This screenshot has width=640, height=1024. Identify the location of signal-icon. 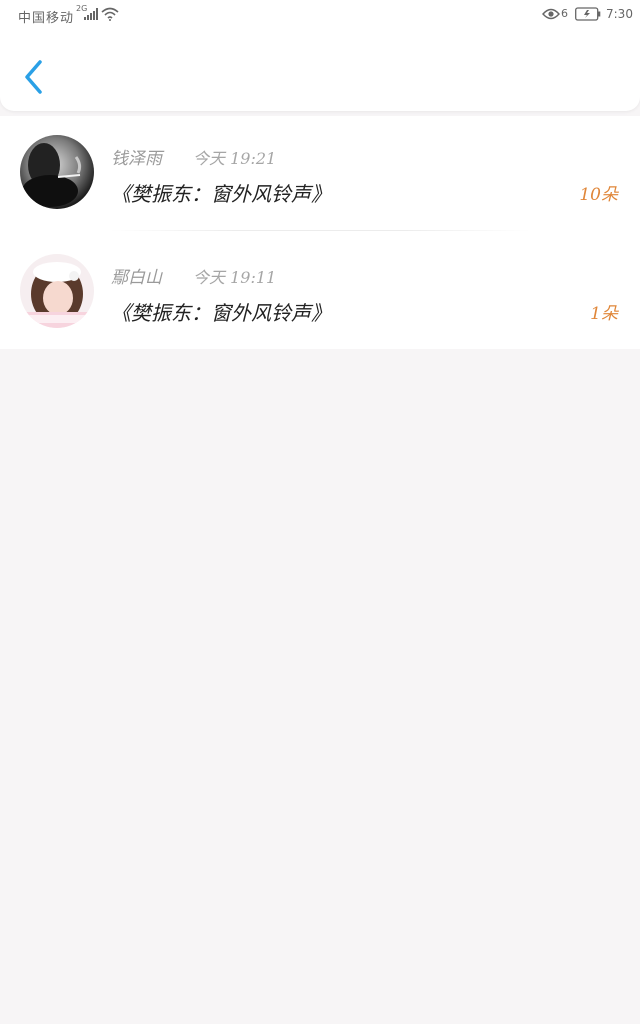
(91, 14).